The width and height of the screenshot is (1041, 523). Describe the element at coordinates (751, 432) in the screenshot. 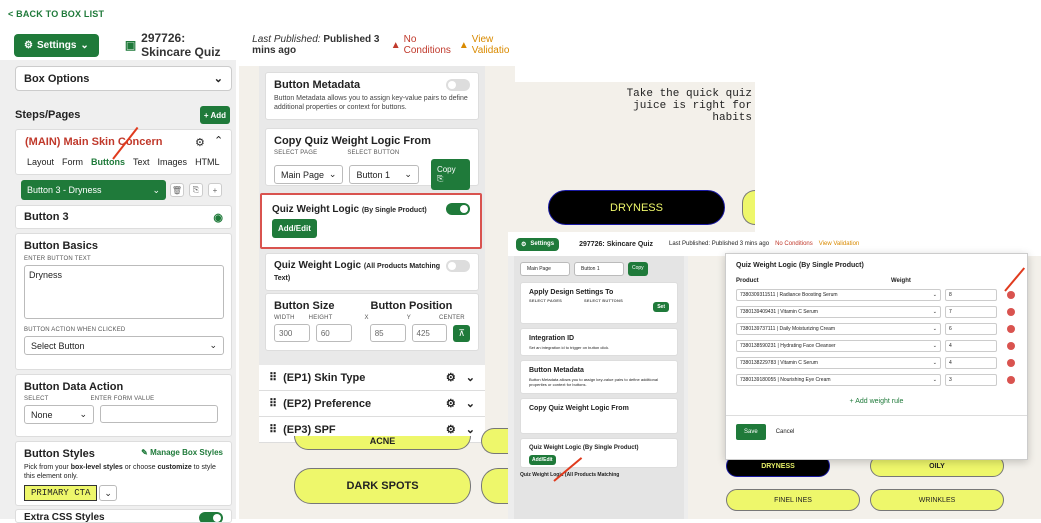

I see `save-button: Save` at that location.